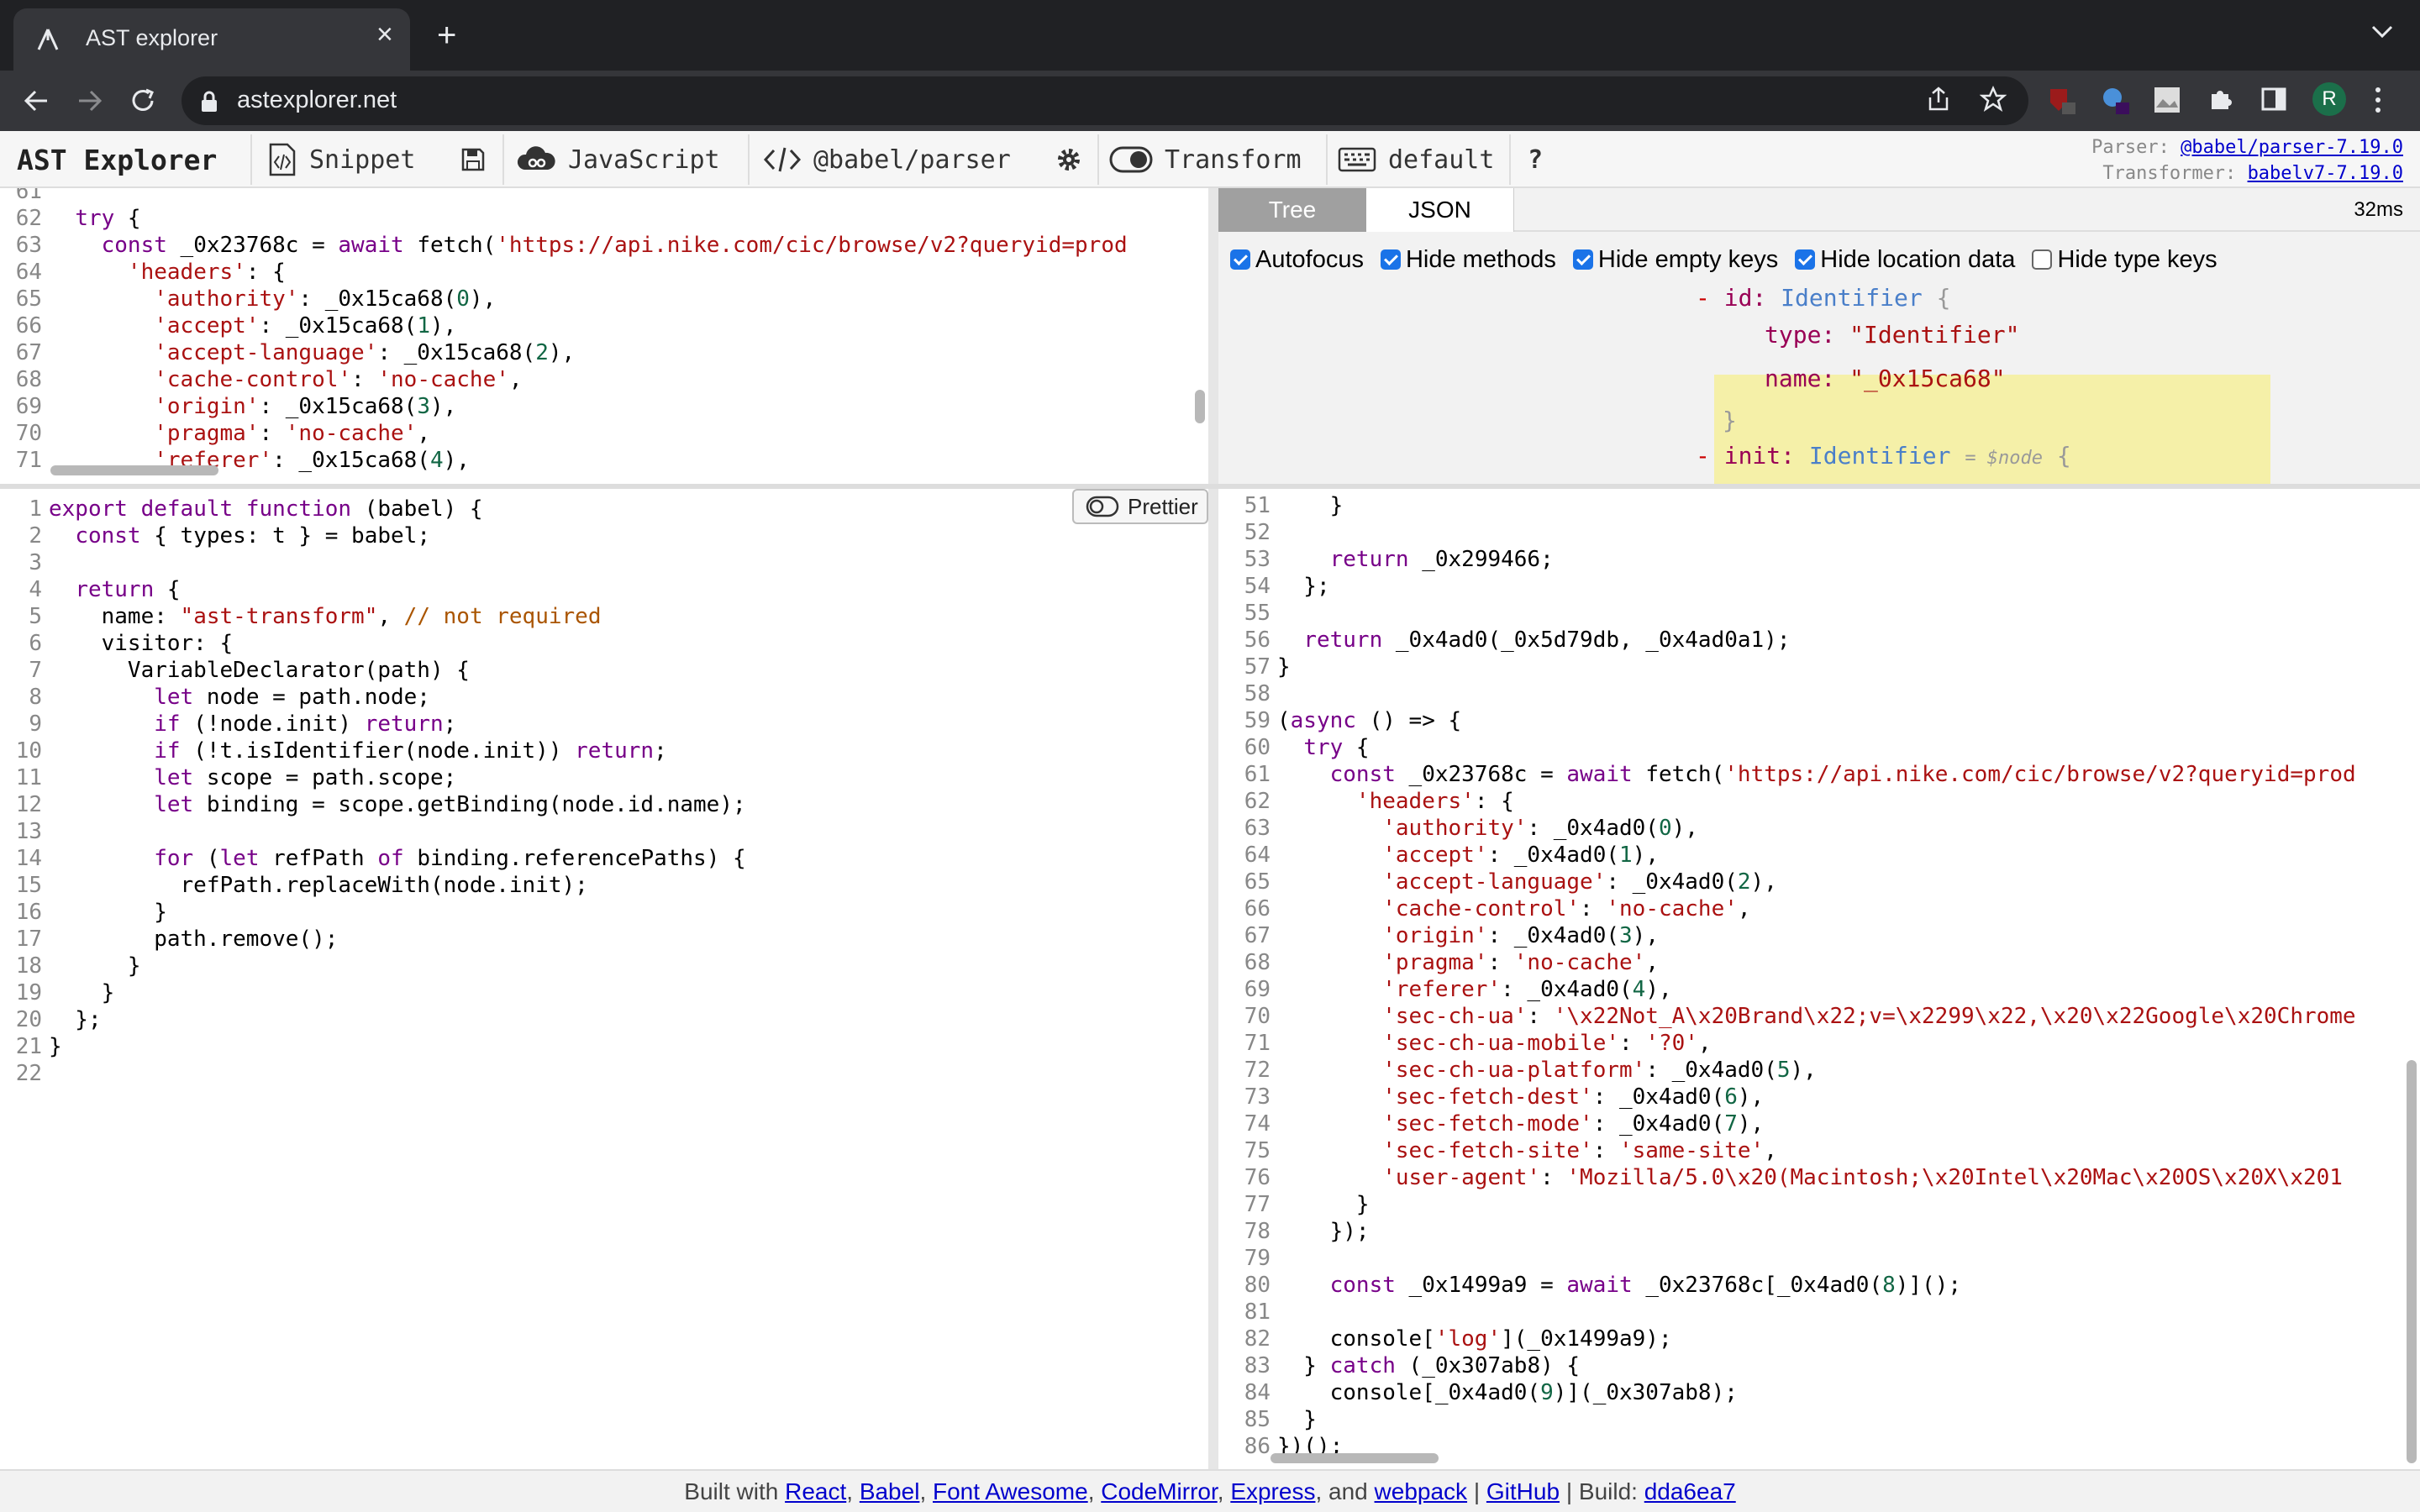 This screenshot has height=1512, width=2420. I want to click on code-line: 82 console['log'](_0x1499a9);, so click(1787, 1339).